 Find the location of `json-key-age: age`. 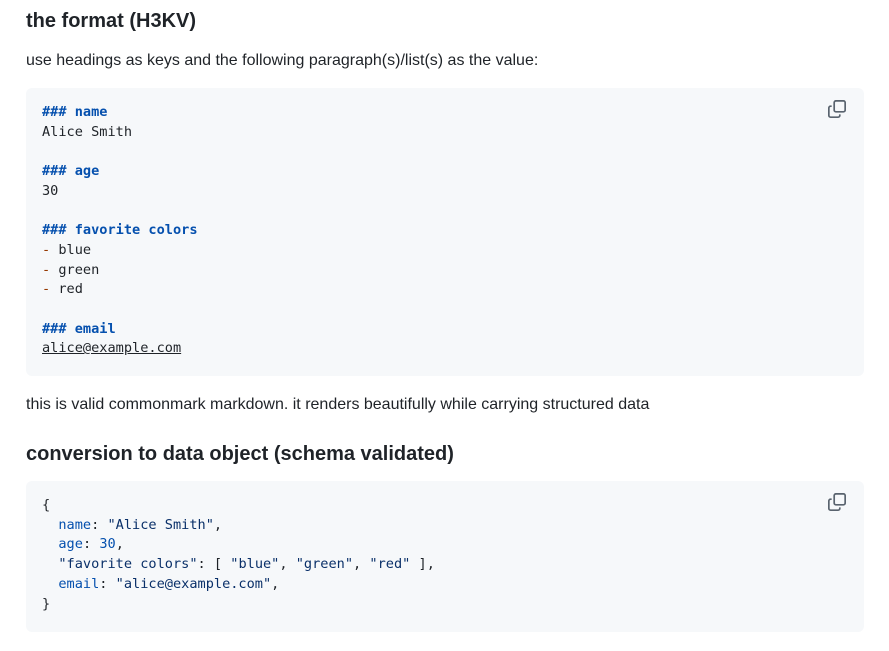

json-key-age: age is located at coordinates (70, 544).